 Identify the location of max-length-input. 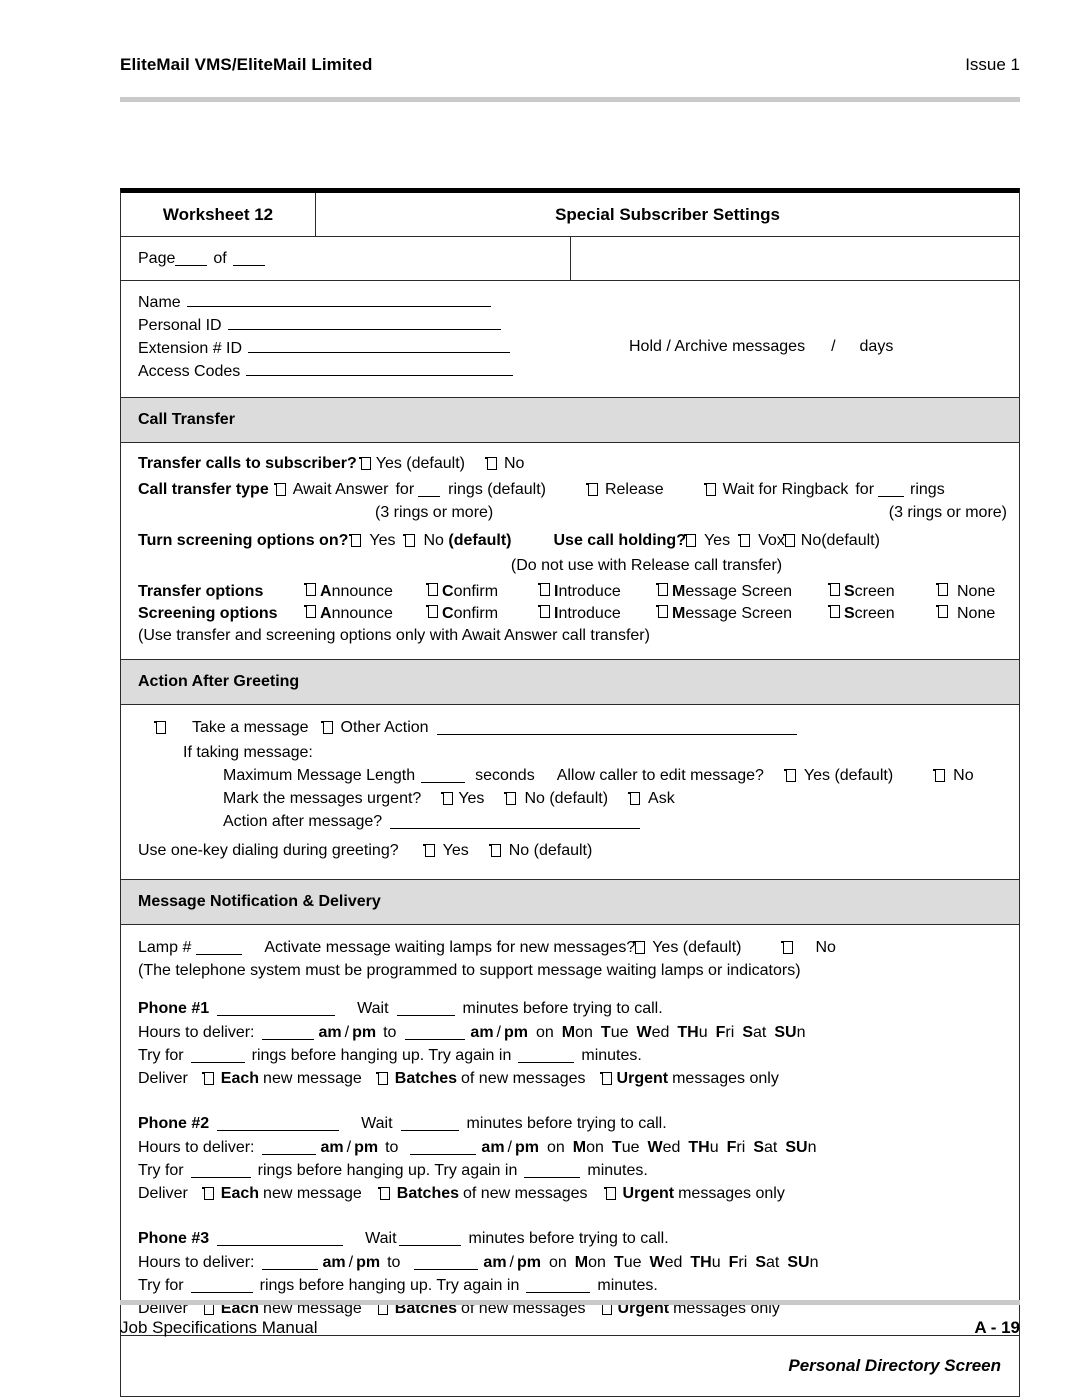
(443, 775).